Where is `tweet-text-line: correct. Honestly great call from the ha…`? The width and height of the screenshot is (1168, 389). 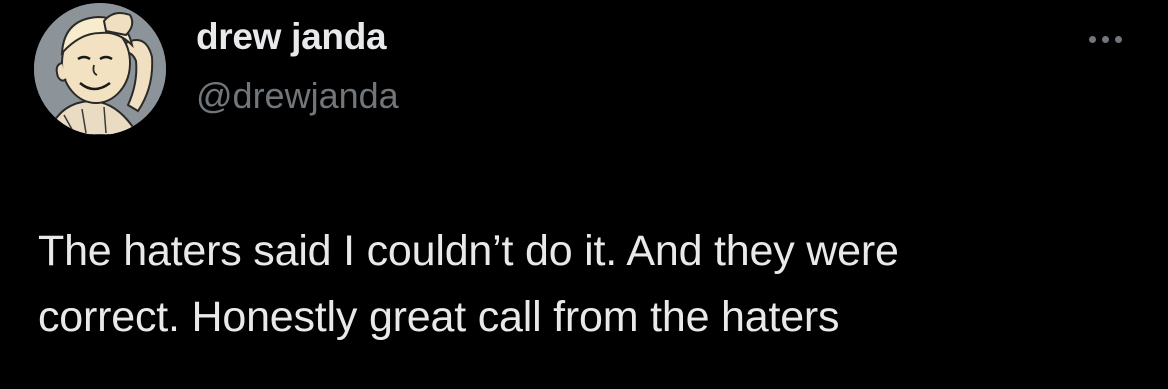
tweet-text-line: correct. Honestly great call from the ha… is located at coordinates (439, 317).